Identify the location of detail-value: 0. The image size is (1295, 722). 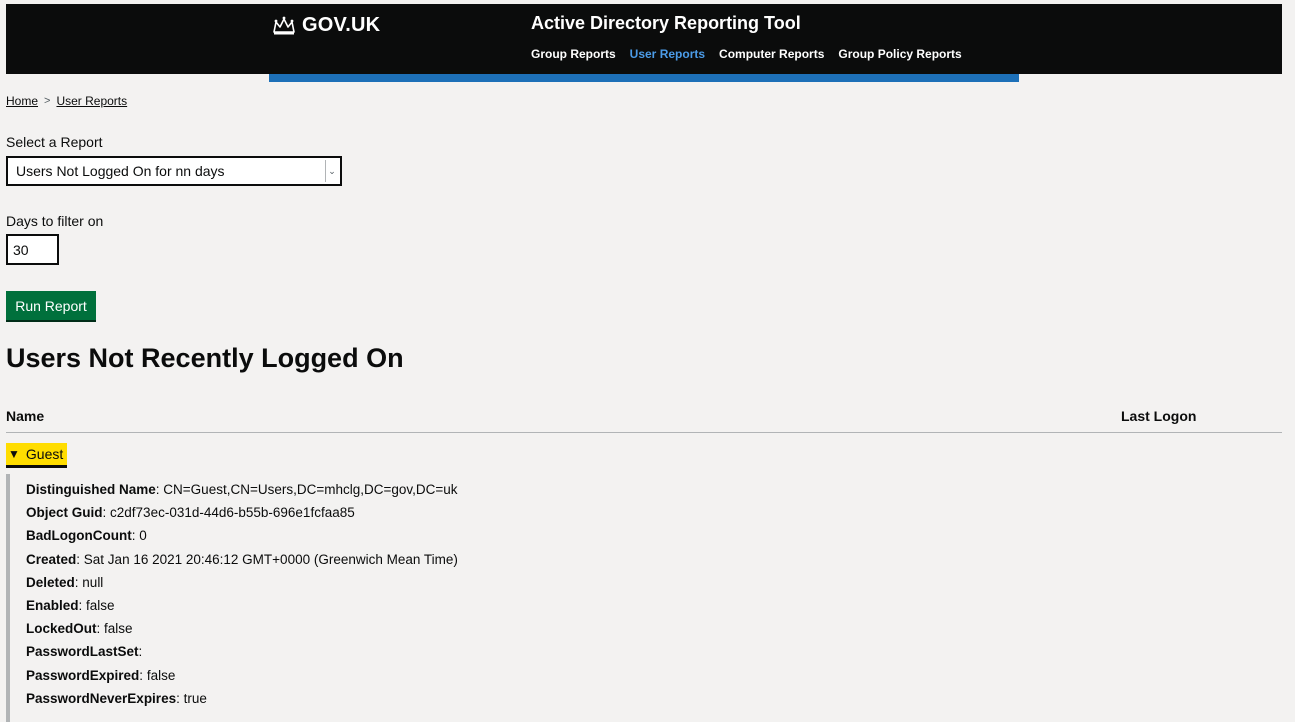
(143, 535).